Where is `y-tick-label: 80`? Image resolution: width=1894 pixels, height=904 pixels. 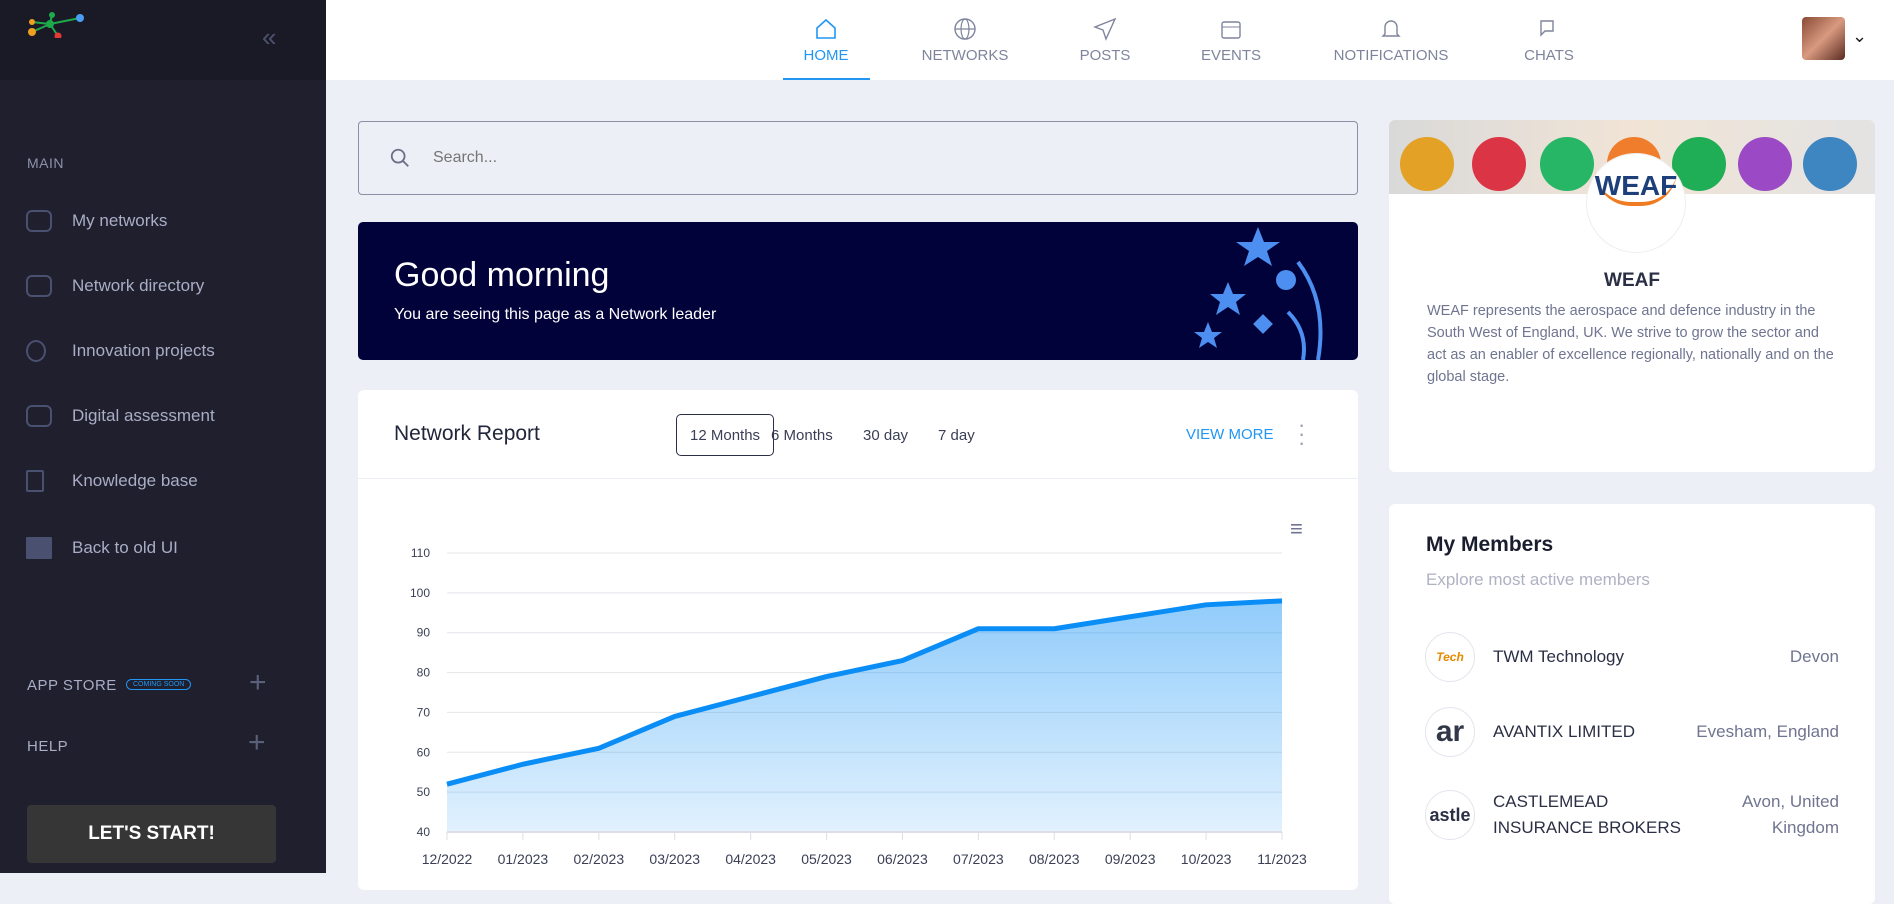
y-tick-label: 80 is located at coordinates (424, 673).